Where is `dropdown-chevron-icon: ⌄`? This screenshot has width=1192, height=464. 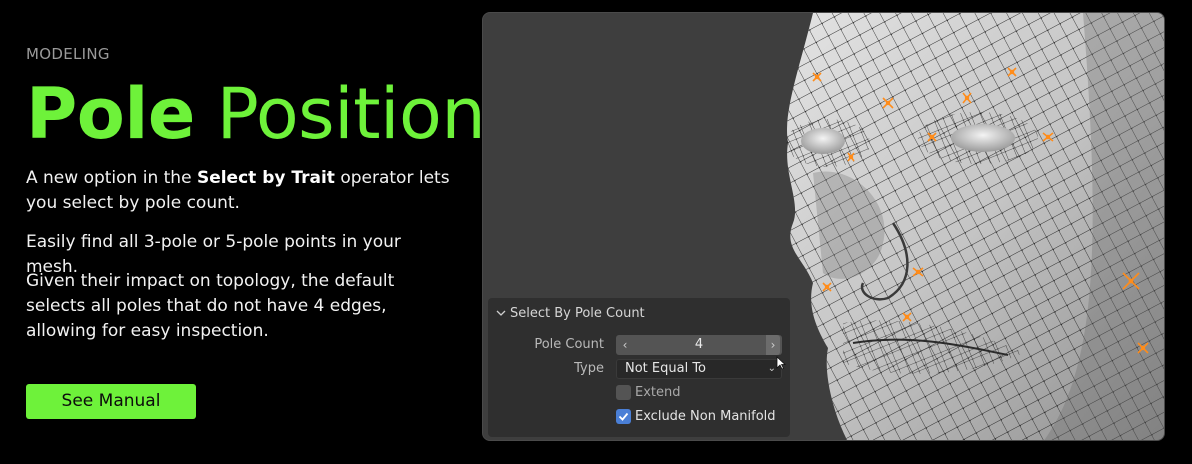 dropdown-chevron-icon: ⌄ is located at coordinates (771, 368).